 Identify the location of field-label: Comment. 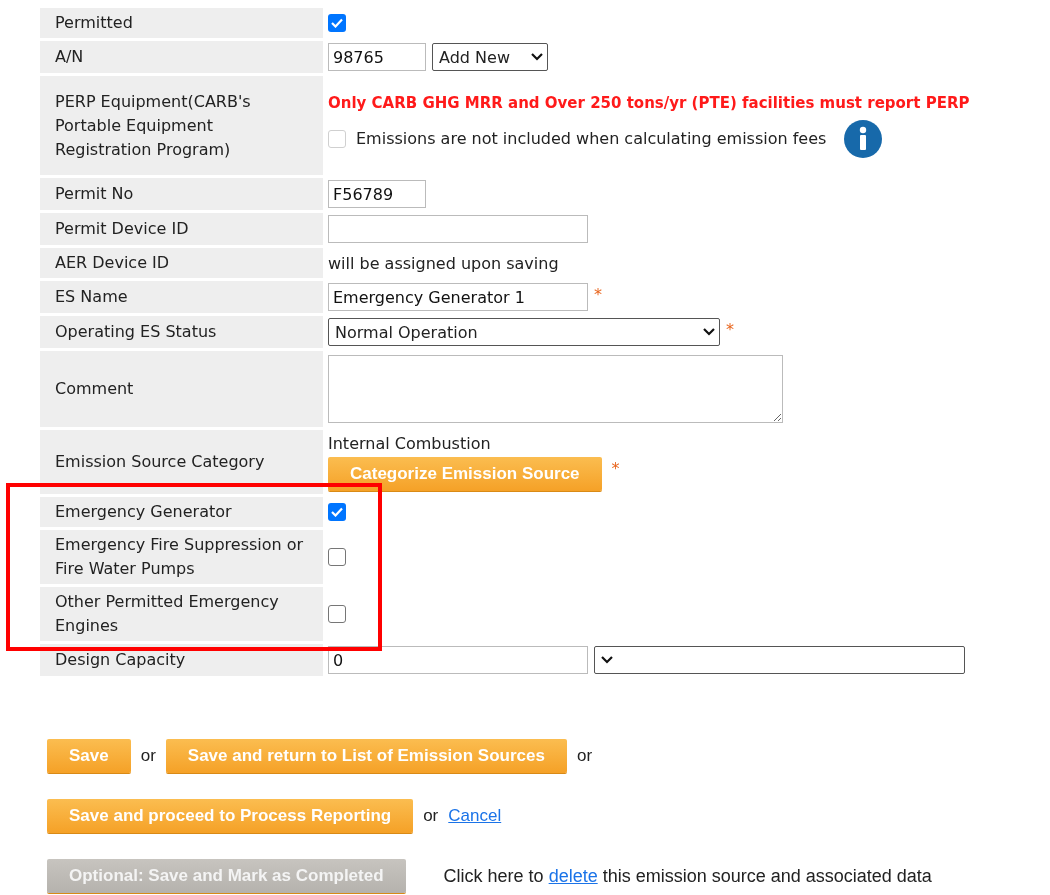
(94, 389).